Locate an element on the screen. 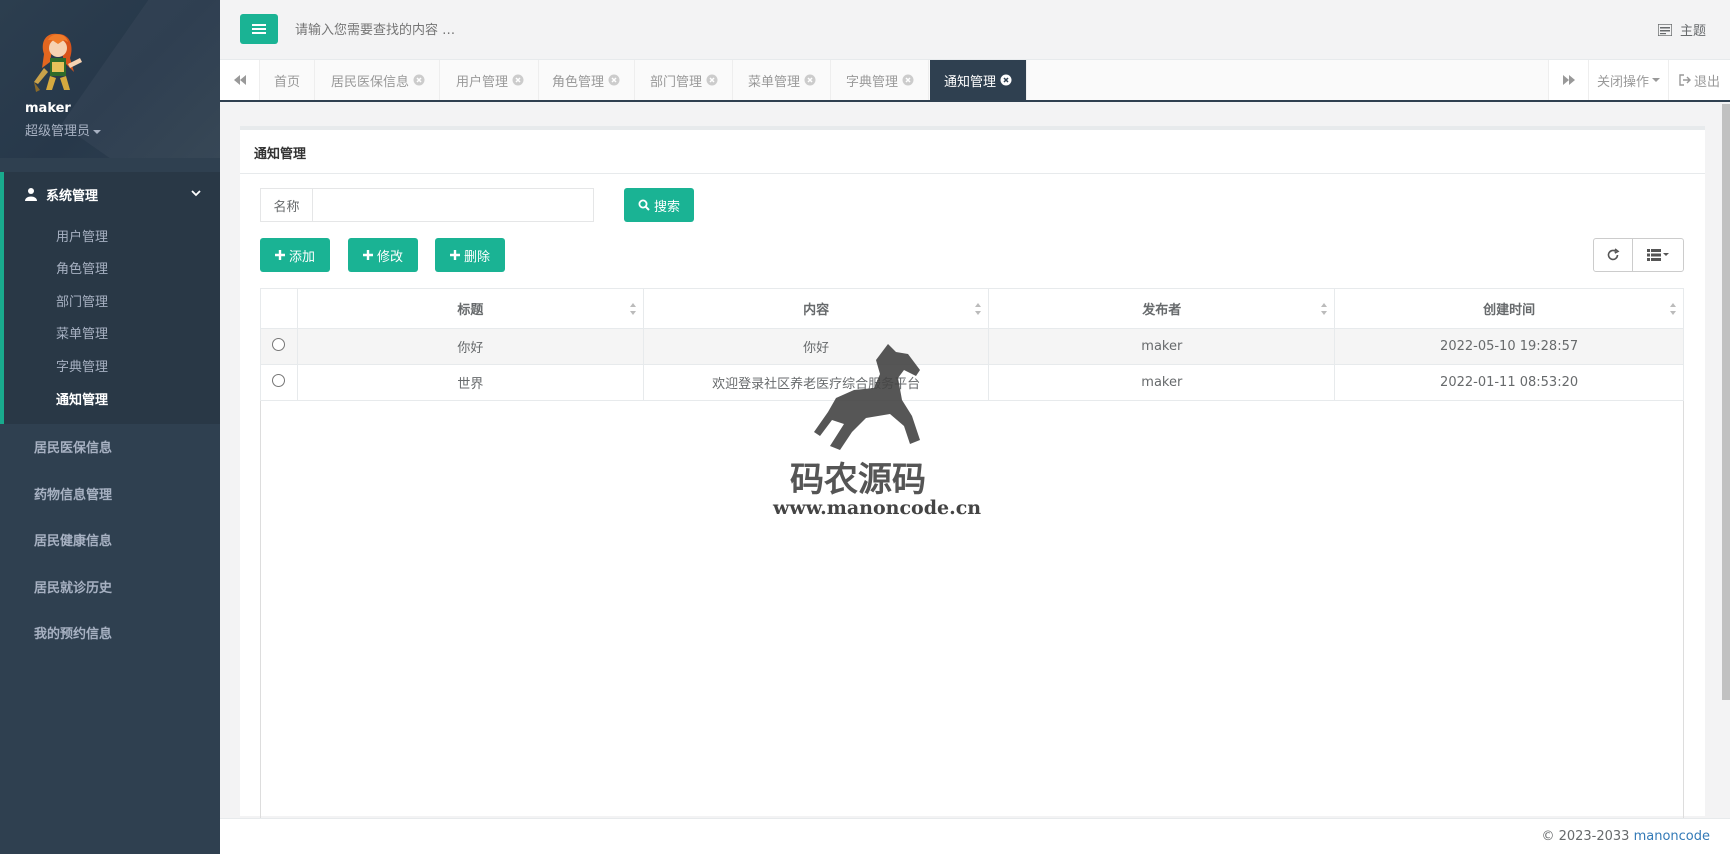  close-operations-dropdown: 关闭操作 is located at coordinates (1628, 80).